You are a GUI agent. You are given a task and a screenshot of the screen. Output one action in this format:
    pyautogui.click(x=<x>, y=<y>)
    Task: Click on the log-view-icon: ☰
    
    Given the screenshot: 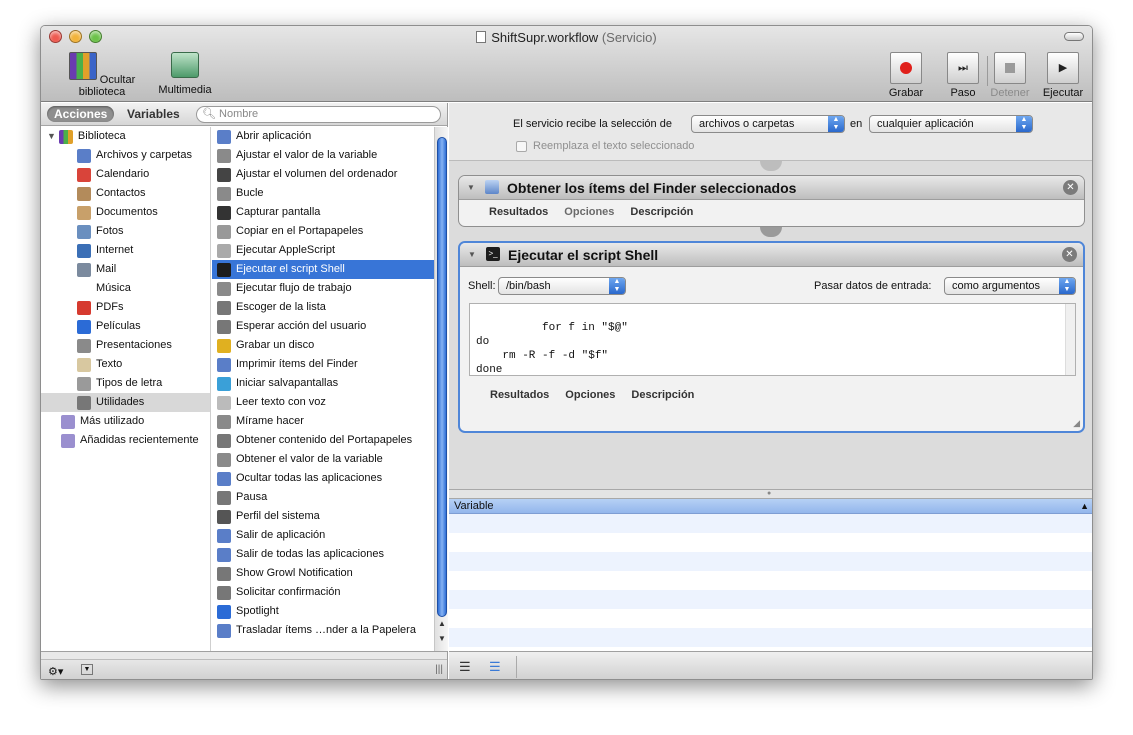 What is the action you would take?
    pyautogui.click(x=495, y=667)
    